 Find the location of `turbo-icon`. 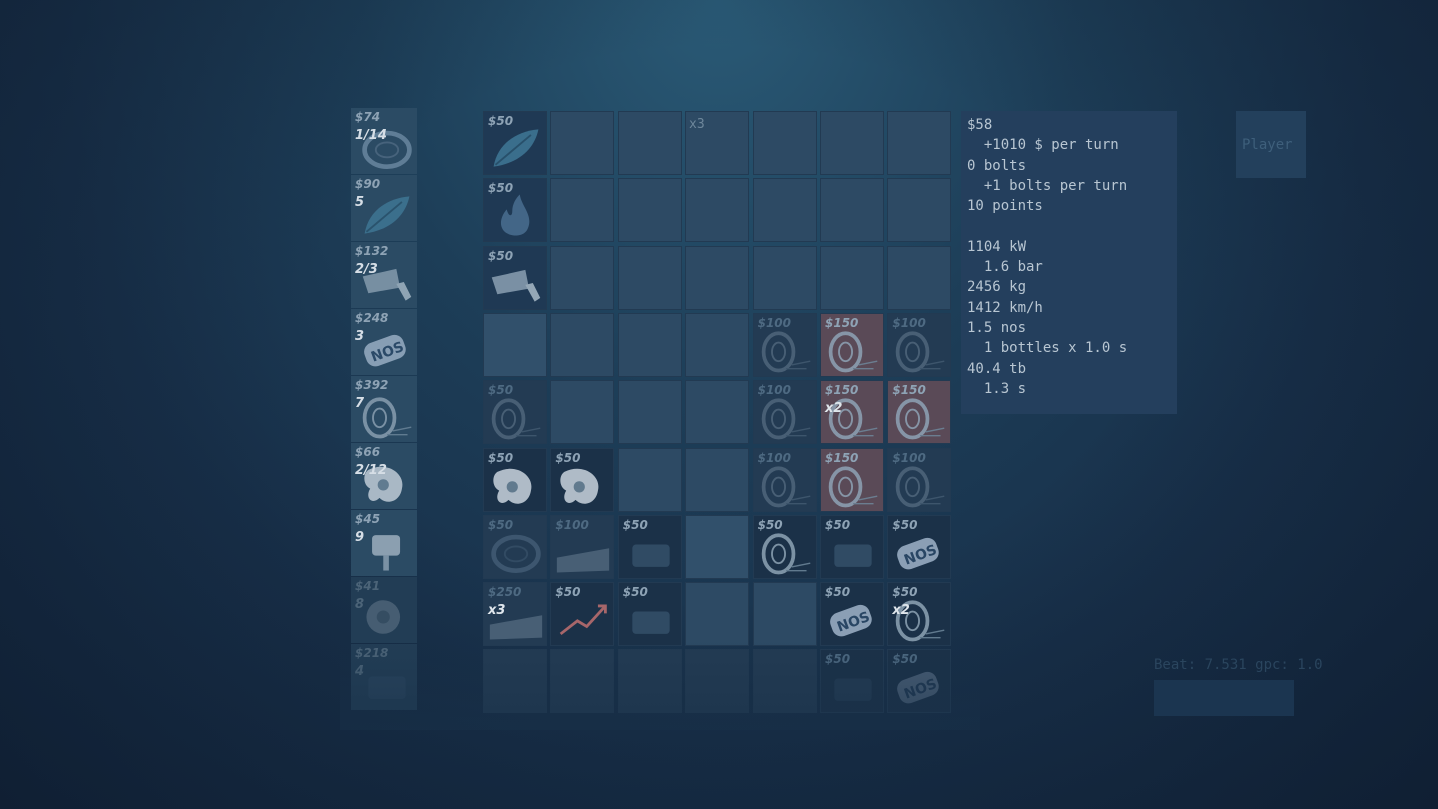

turbo-icon is located at coordinates (512, 486).